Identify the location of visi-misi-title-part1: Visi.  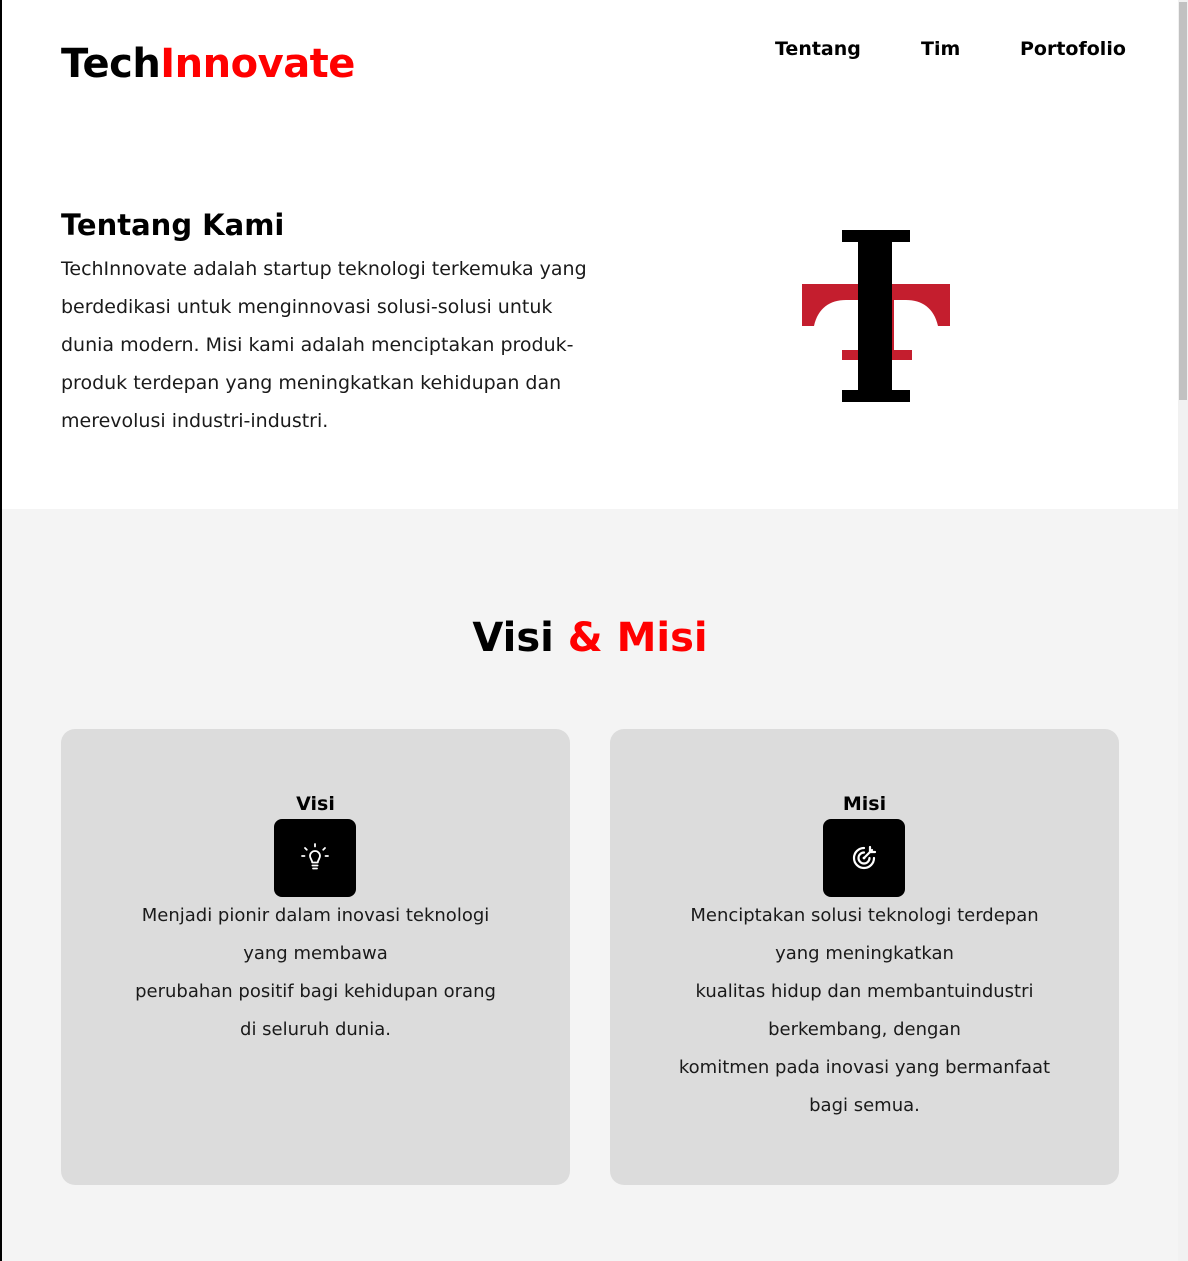
(513, 638).